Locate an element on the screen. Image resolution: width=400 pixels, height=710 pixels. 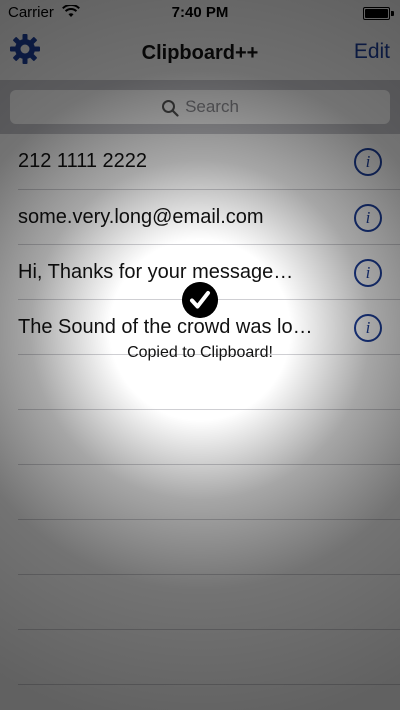
search-placeholder: Search is located at coordinates (212, 106).